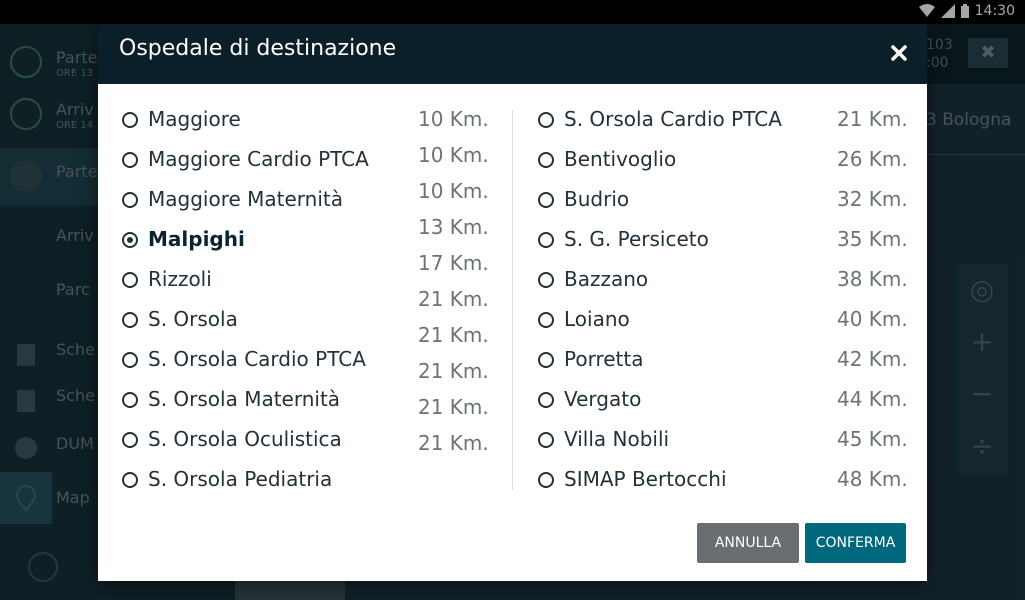 This screenshot has width=1025, height=600. I want to click on hospital-distance: 32 Km., so click(872, 199).